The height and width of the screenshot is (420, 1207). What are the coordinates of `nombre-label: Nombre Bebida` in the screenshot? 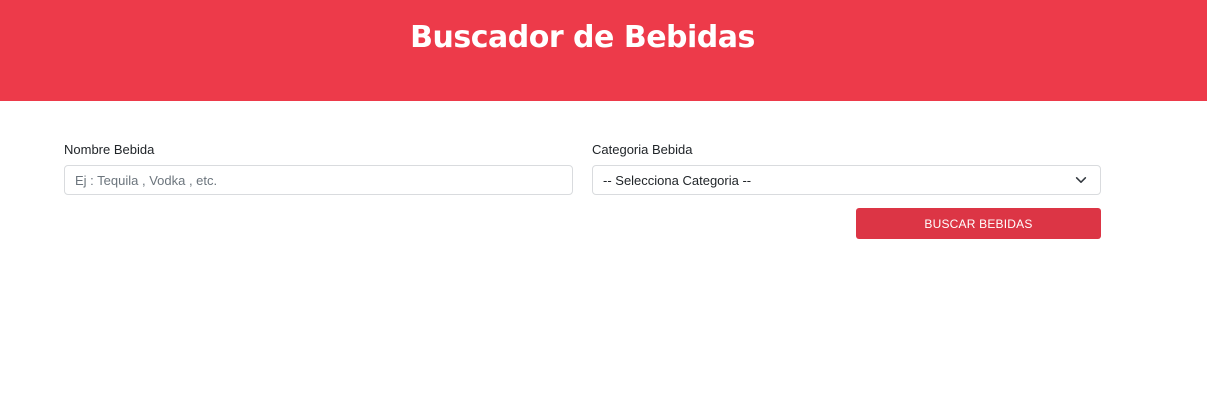 It's located at (109, 149).